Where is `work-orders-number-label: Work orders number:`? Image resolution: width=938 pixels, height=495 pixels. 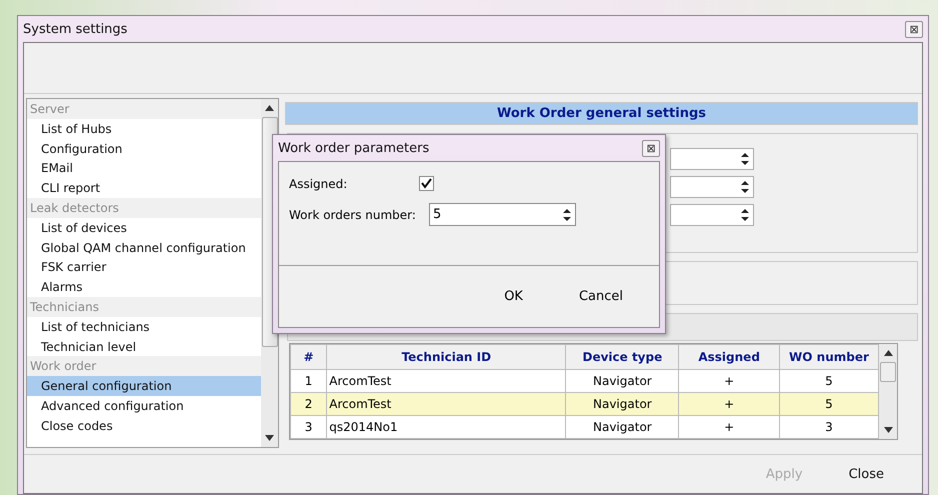
work-orders-number-label: Work orders number: is located at coordinates (353, 215).